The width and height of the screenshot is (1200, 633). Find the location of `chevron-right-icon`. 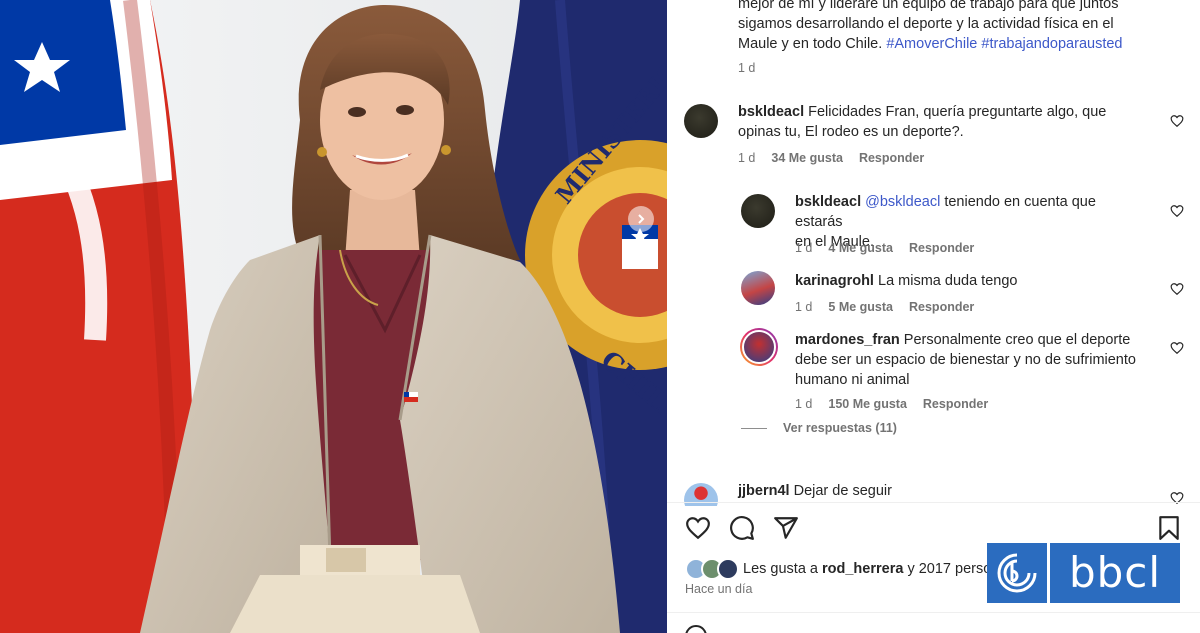

chevron-right-icon is located at coordinates (641, 219).